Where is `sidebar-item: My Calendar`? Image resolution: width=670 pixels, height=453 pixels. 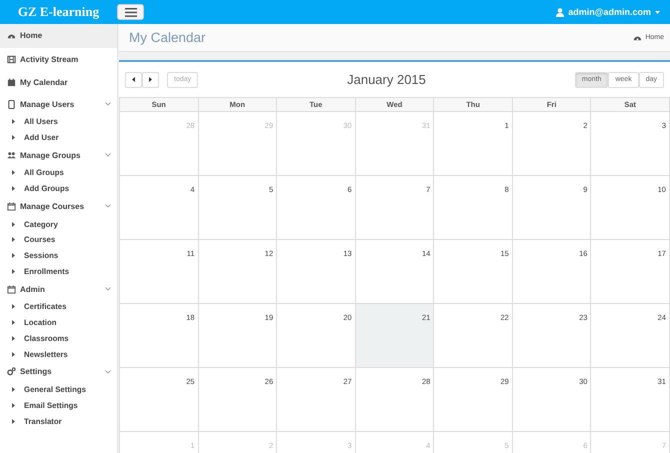 sidebar-item: My Calendar is located at coordinates (58, 82).